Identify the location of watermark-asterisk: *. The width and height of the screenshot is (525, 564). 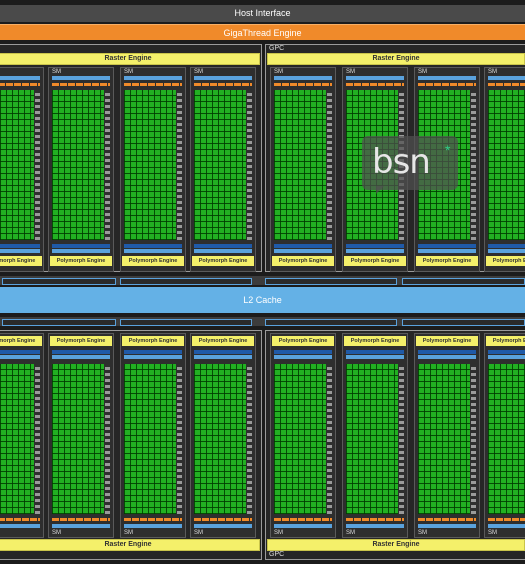
(448, 150).